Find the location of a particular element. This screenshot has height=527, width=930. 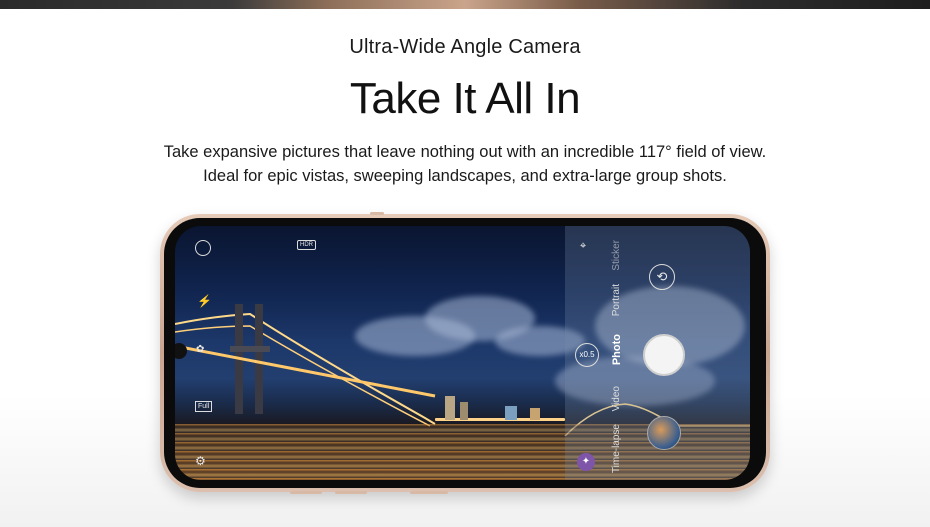

settings-alt-icon: ✿ is located at coordinates (200, 349).